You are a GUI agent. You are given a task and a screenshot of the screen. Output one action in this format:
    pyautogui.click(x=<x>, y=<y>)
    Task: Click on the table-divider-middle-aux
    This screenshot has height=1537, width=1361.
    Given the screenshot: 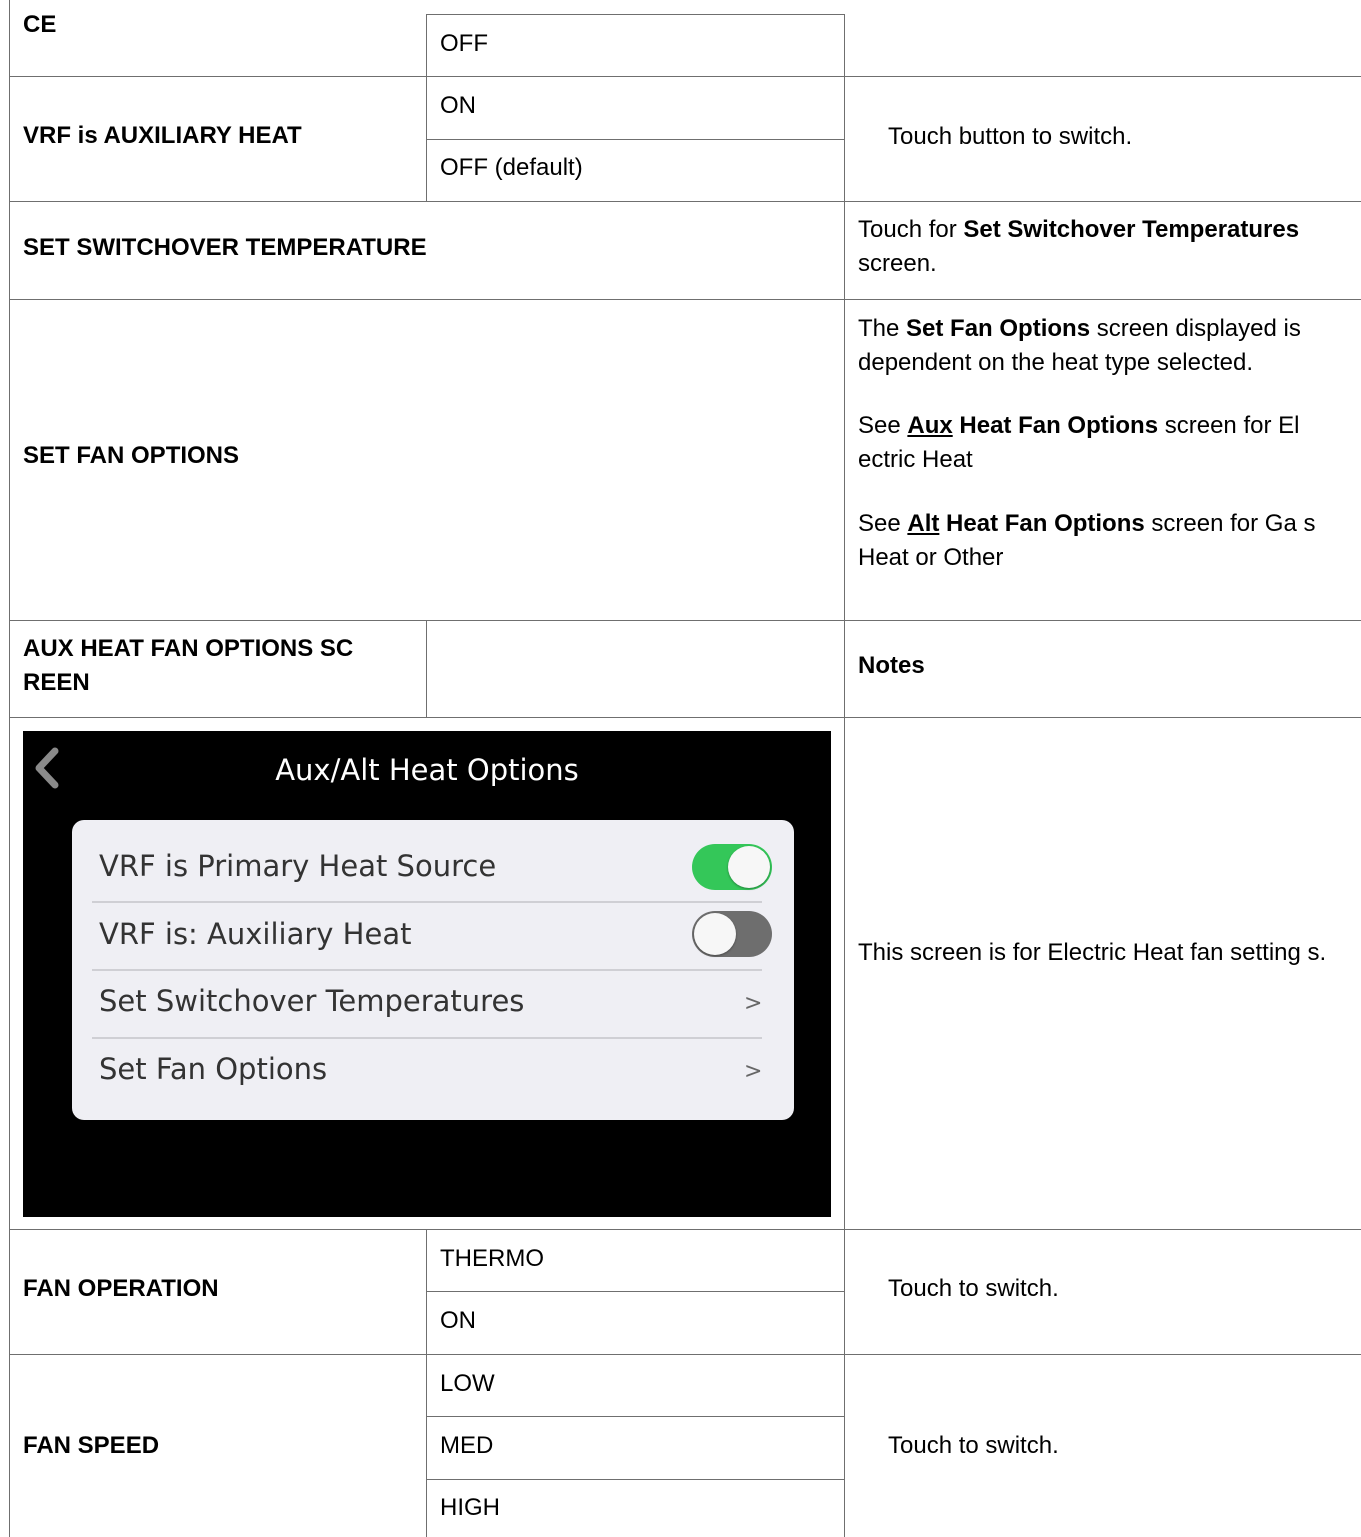 What is the action you would take?
    pyautogui.click(x=426, y=669)
    